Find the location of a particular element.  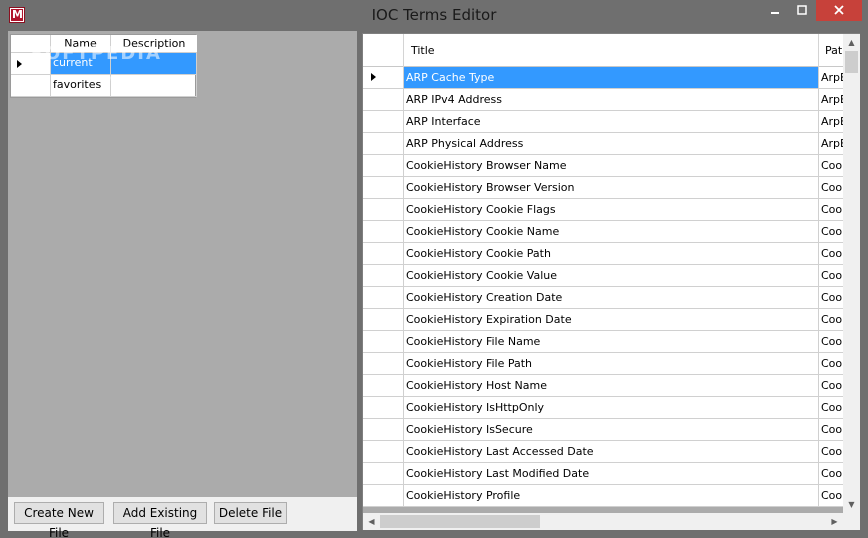

scroll-right-arrow-icon: ▶ is located at coordinates (834, 521).